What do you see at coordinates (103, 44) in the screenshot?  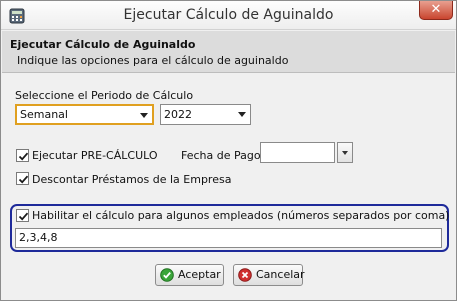 I see `header-title: Ejecutar Cálculo de Aguinaldo` at bounding box center [103, 44].